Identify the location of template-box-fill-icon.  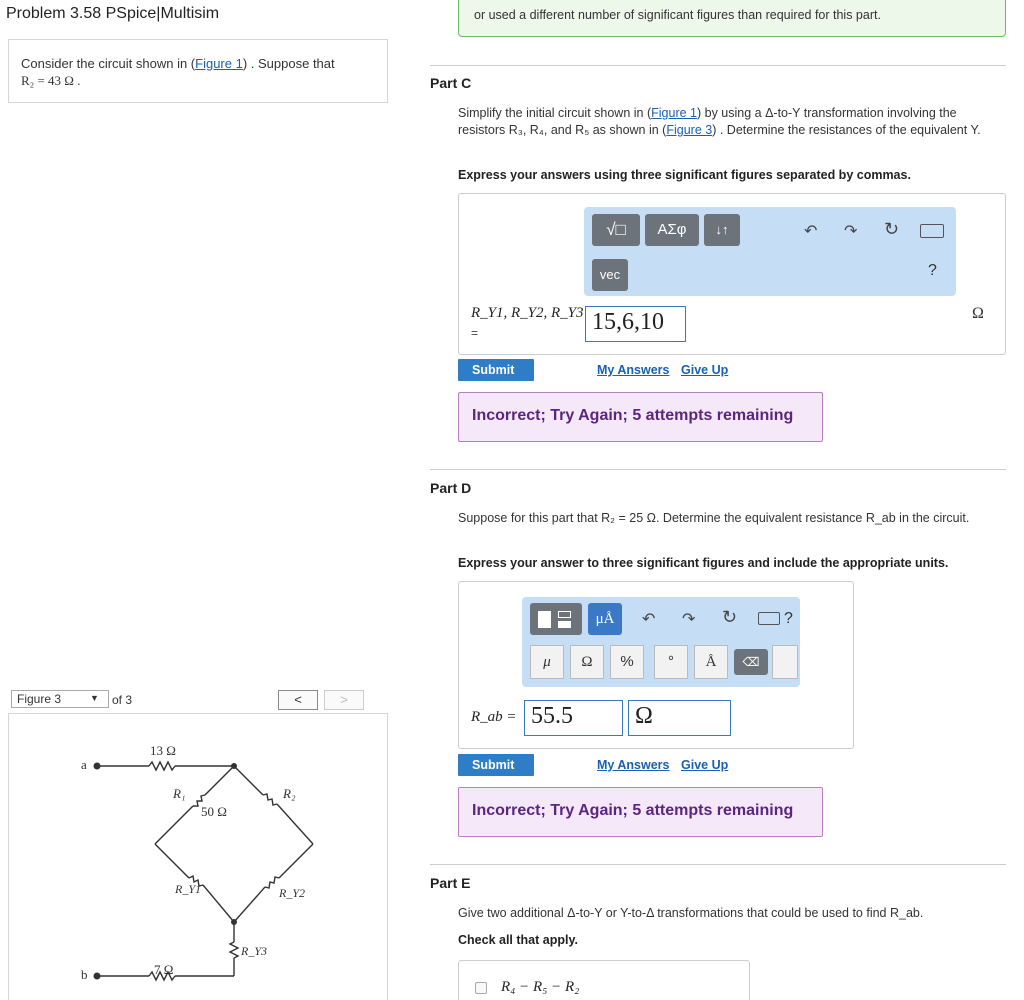
(564, 624).